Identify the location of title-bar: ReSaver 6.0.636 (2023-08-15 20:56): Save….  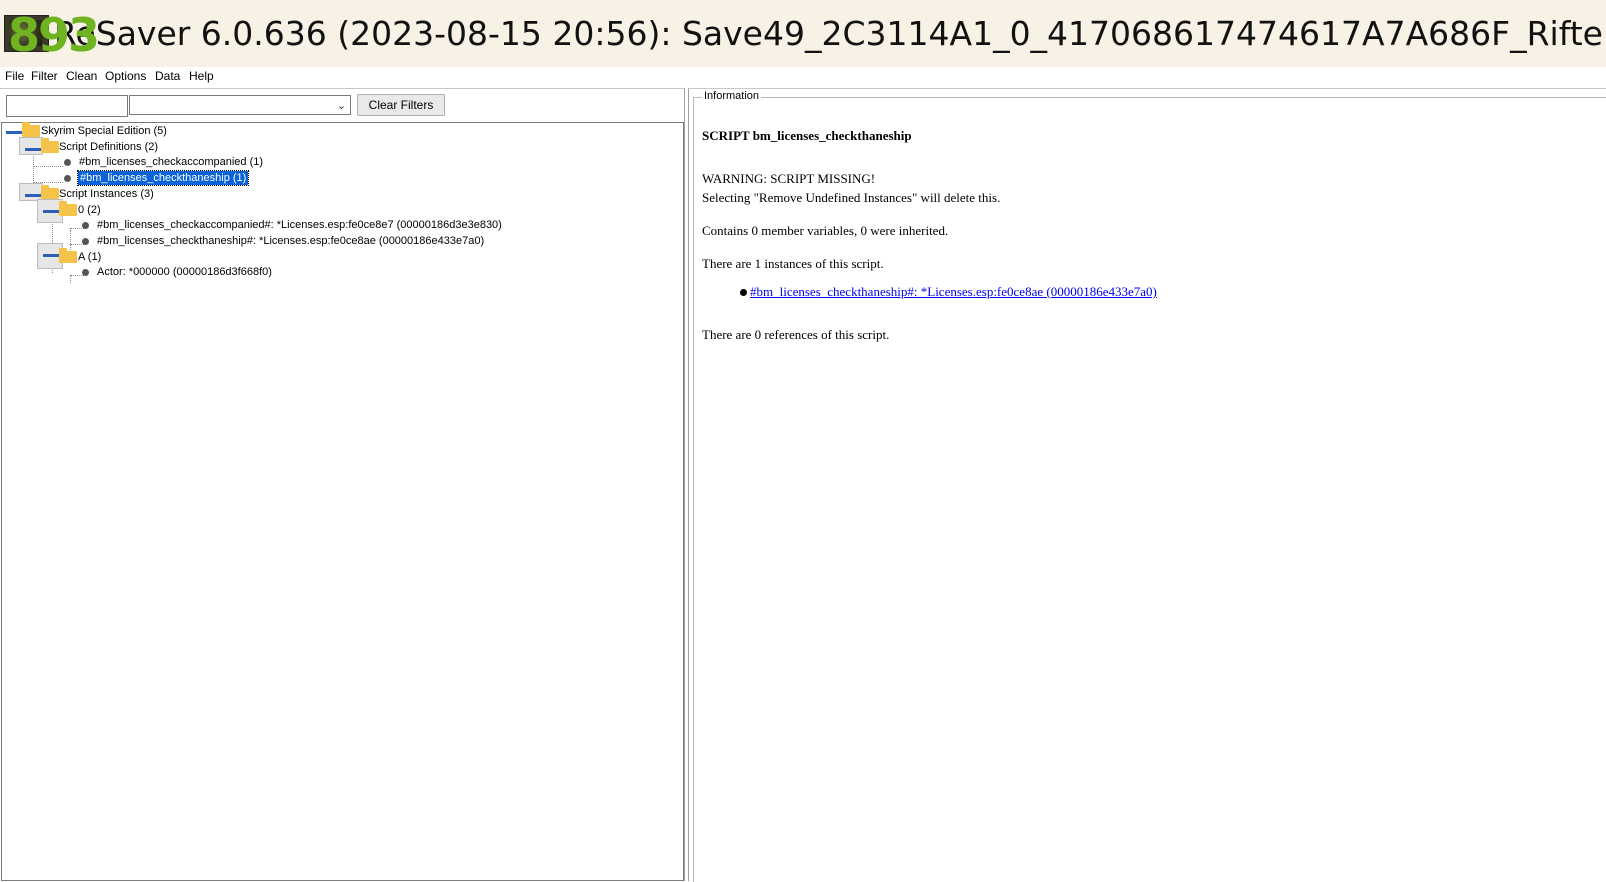
(803, 33).